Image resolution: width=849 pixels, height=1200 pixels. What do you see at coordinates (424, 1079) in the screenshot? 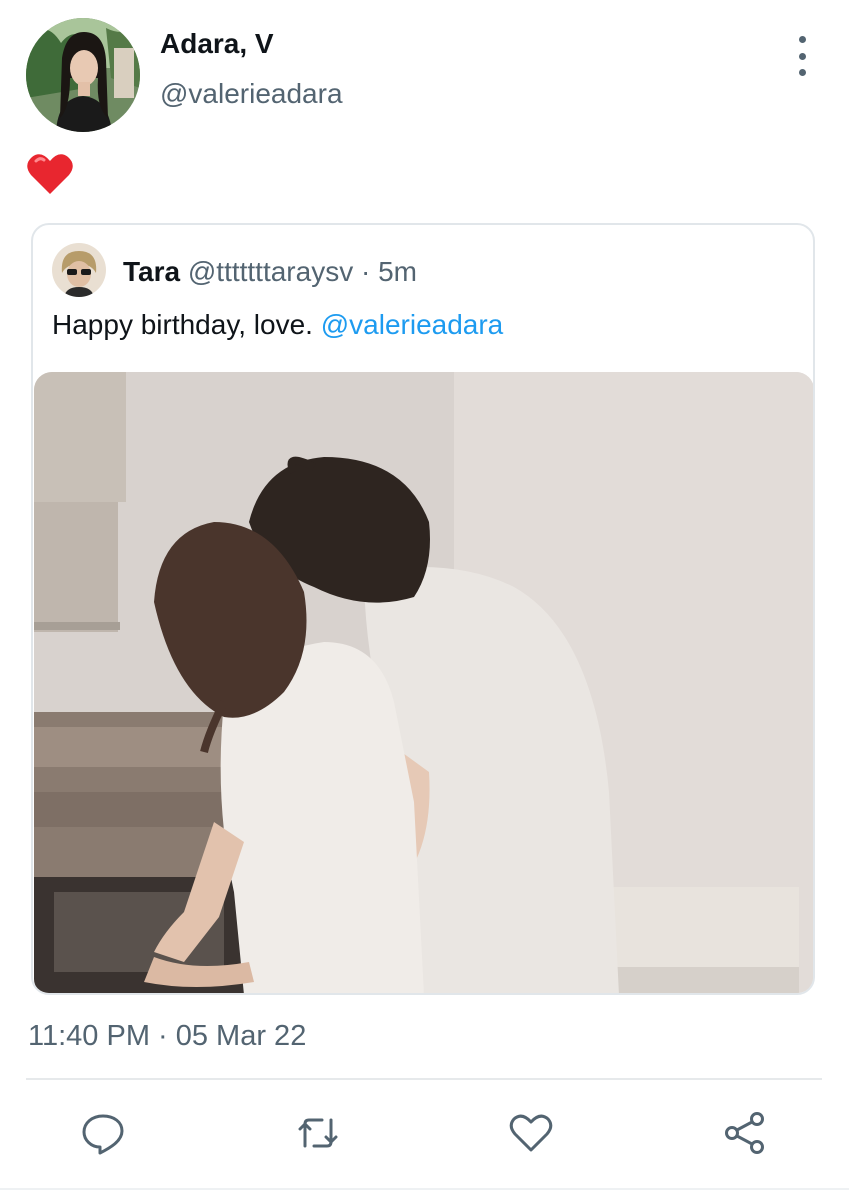
I see `divider` at bounding box center [424, 1079].